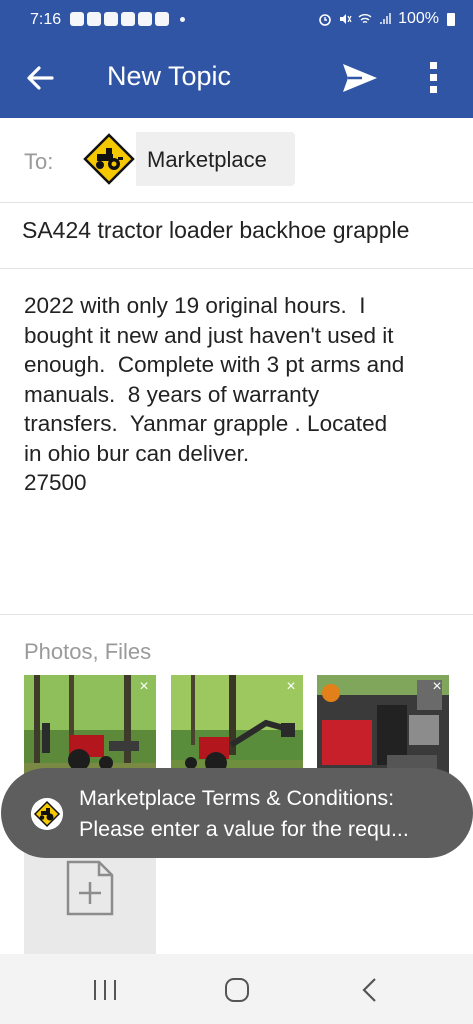 Image resolution: width=473 pixels, height=1024 pixels. I want to click on attachments-label: Photos, Files, so click(88, 651).